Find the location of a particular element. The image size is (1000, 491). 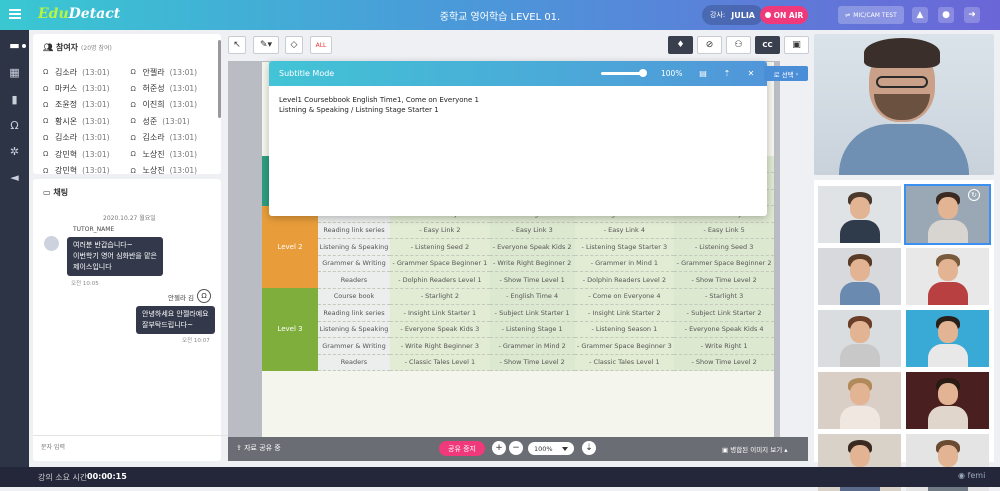

chart-icon: ▮ is located at coordinates (14, 99).